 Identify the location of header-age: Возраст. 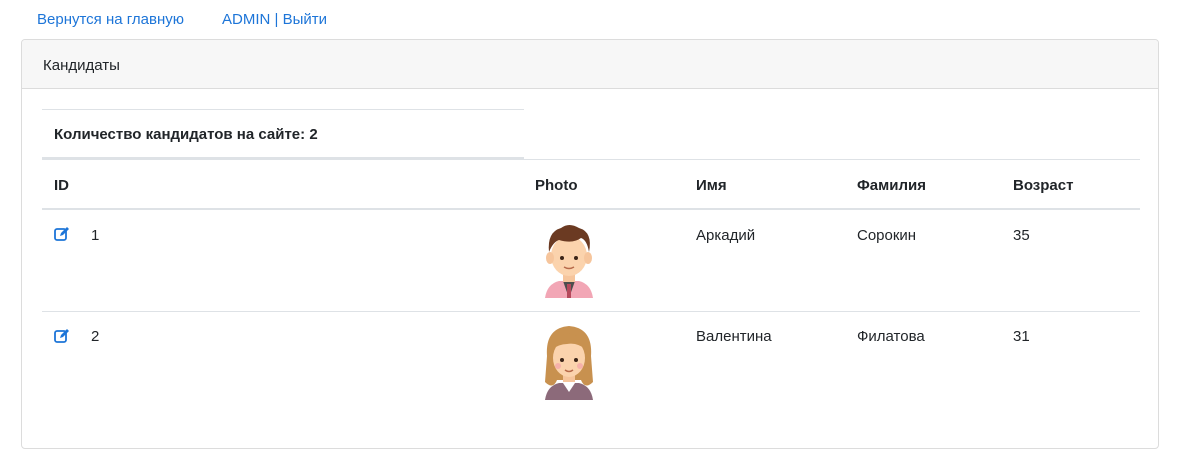
(1043, 185).